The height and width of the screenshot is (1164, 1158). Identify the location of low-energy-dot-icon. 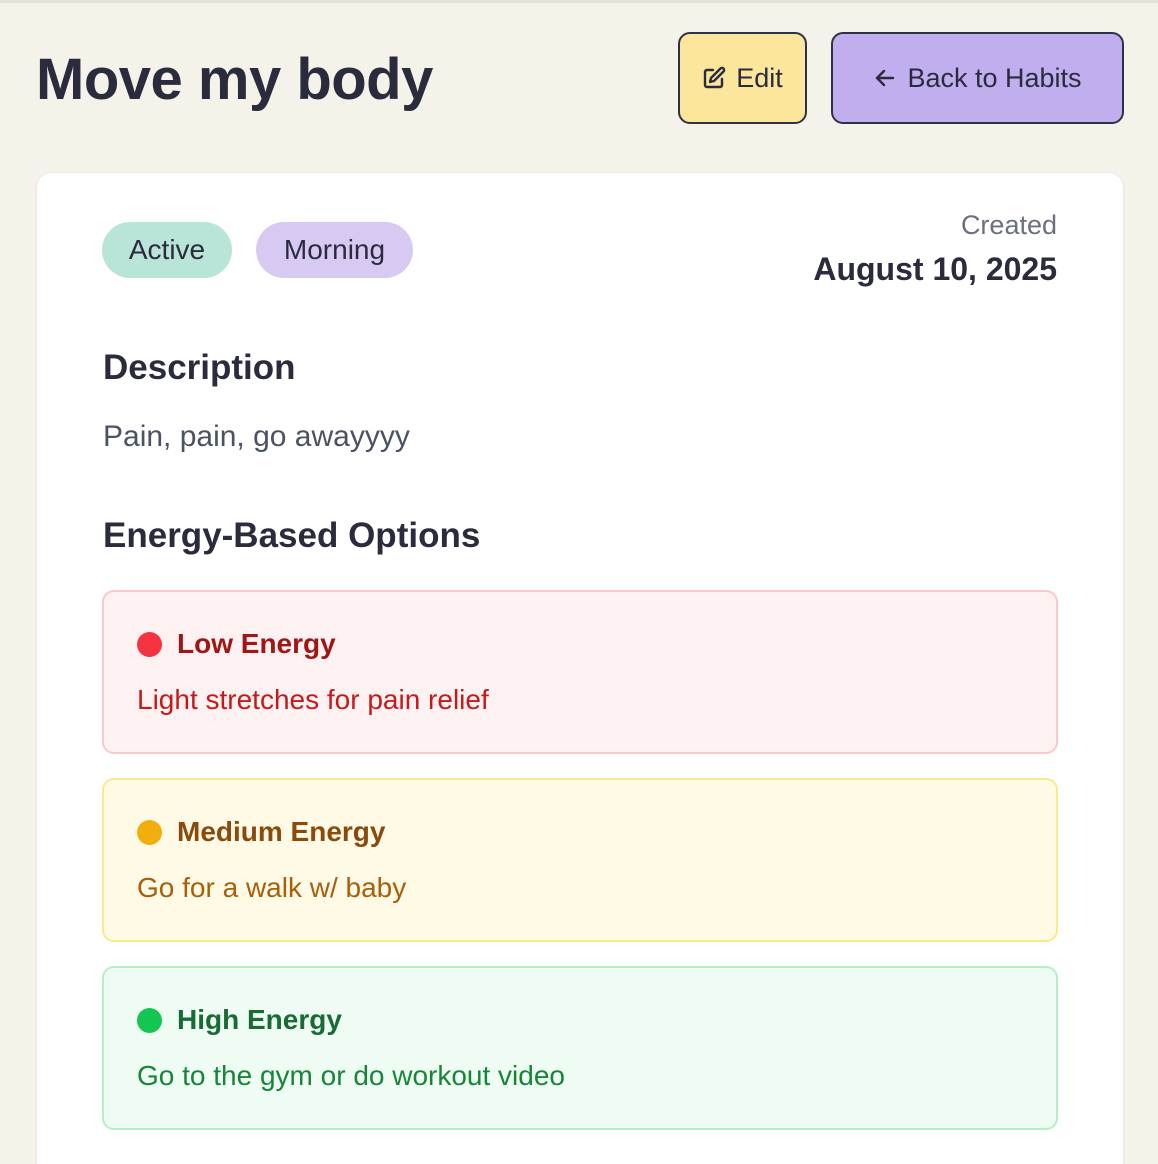
(149, 644).